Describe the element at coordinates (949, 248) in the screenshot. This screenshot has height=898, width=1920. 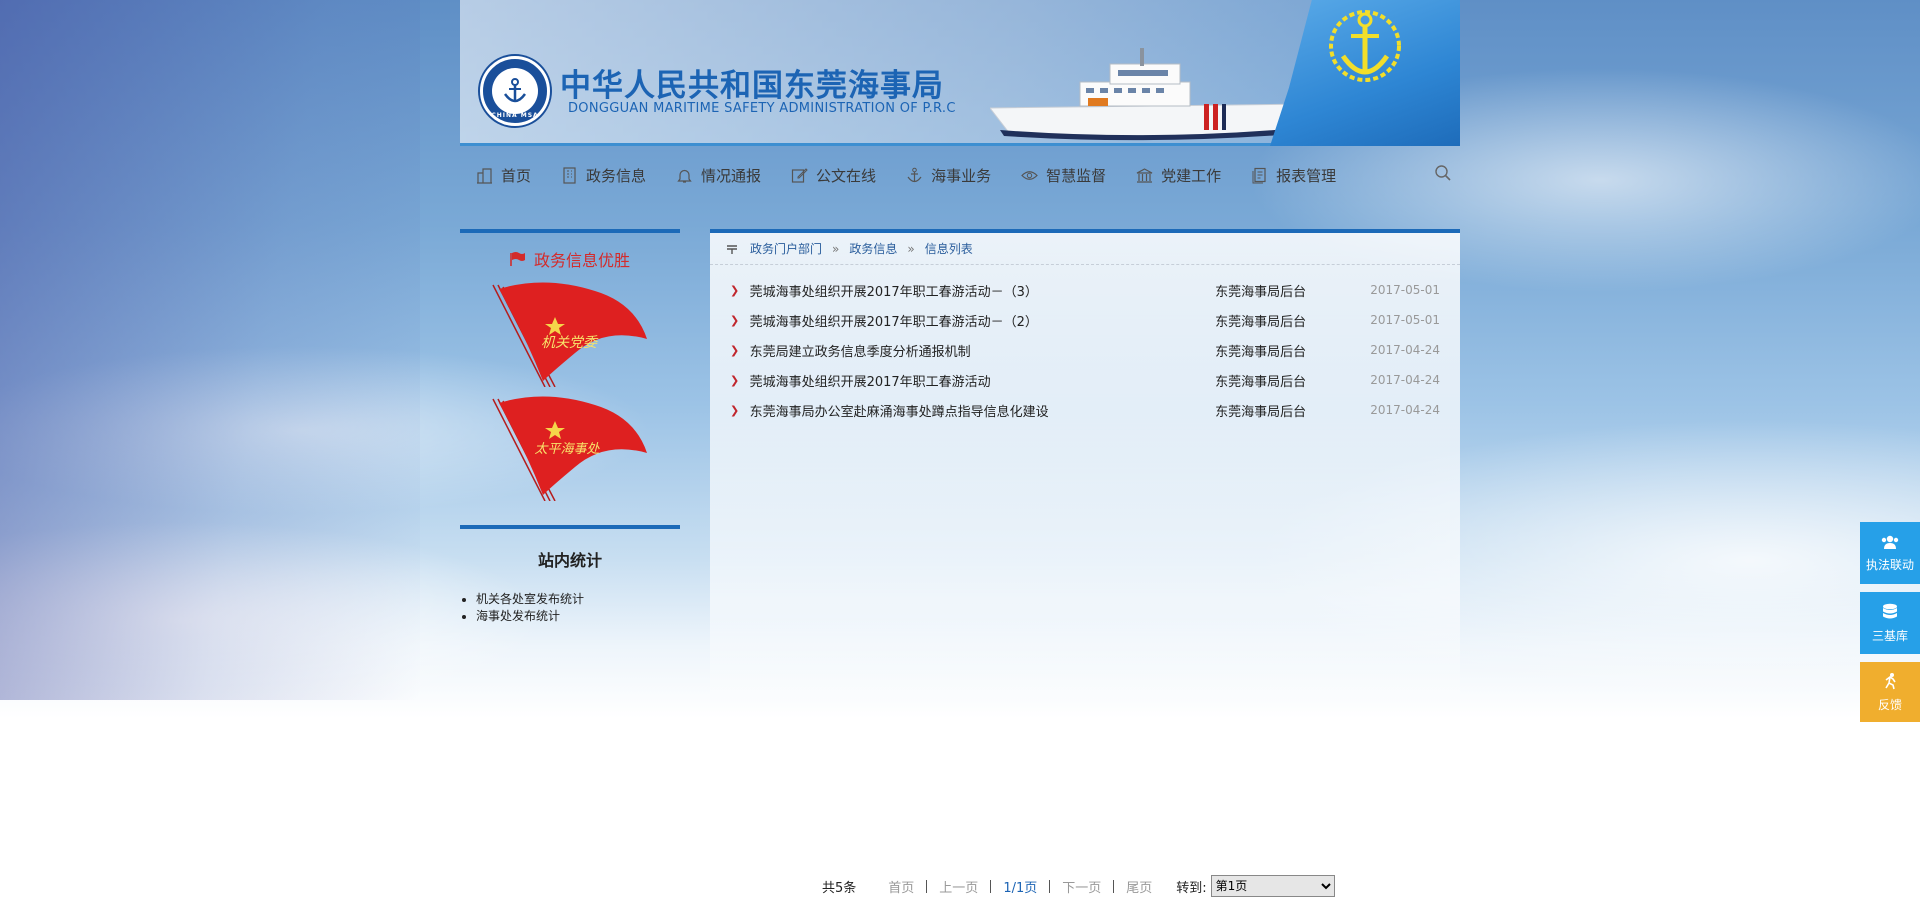
I see `breadcrumb-item: 信息列表` at that location.